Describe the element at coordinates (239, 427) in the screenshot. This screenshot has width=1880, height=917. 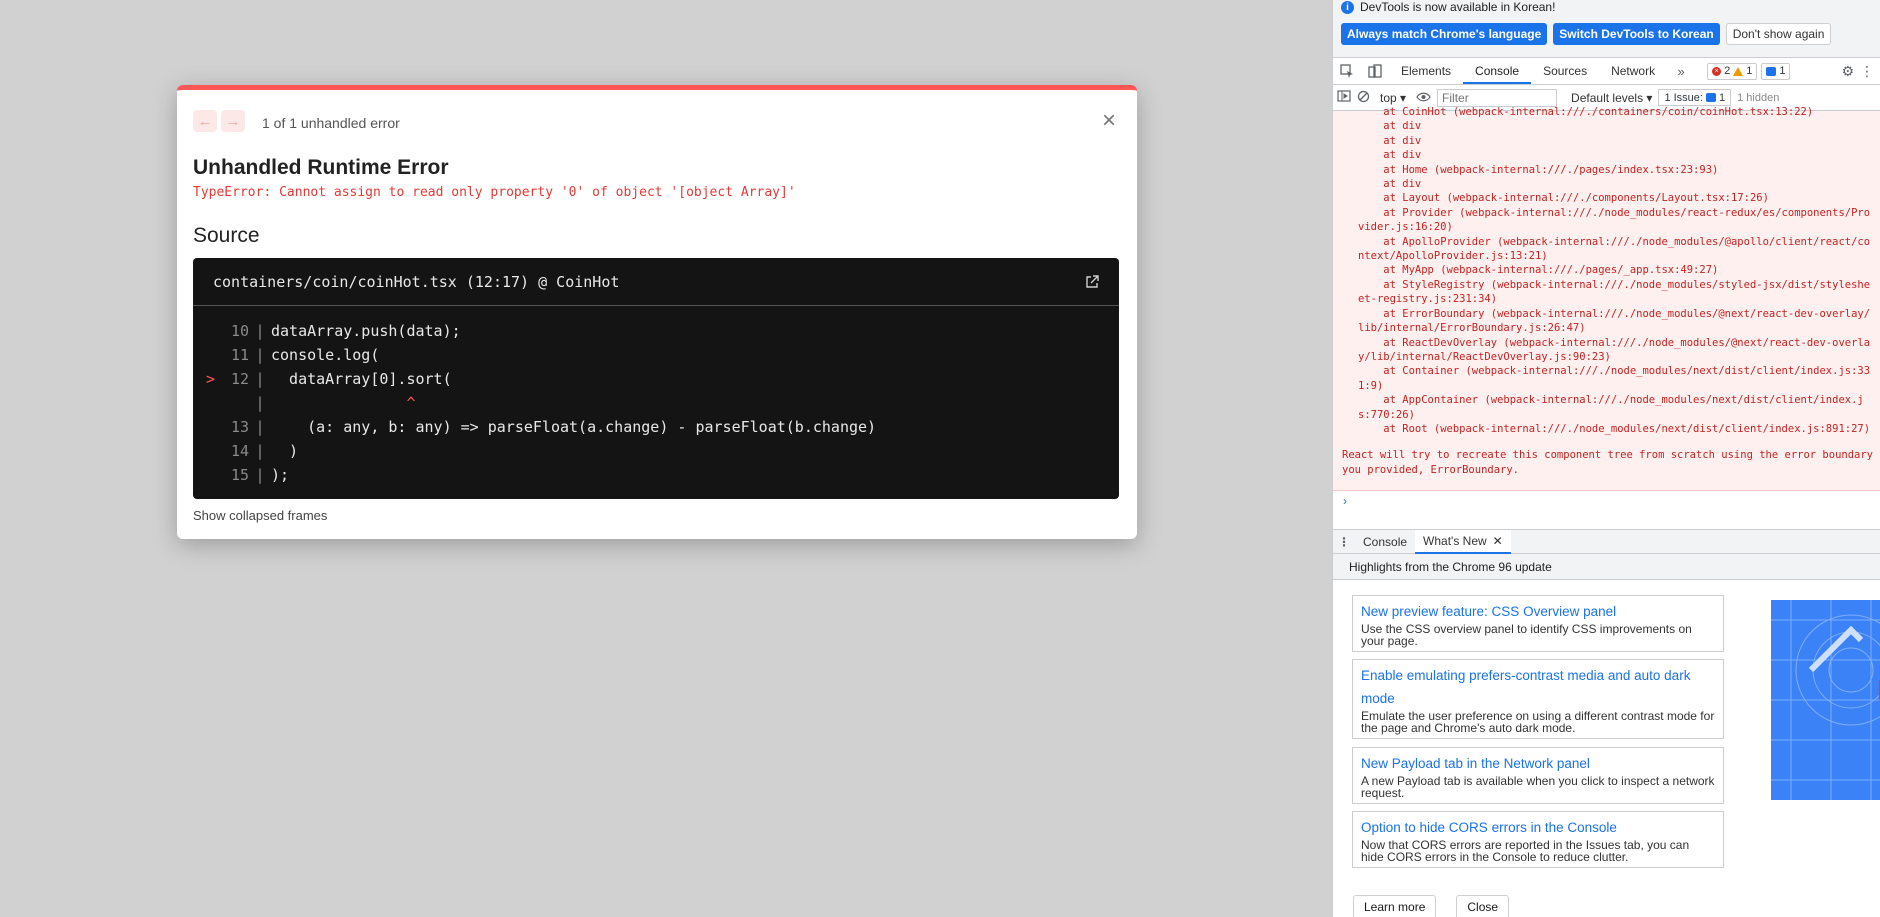
I see `line-number: 13` at that location.